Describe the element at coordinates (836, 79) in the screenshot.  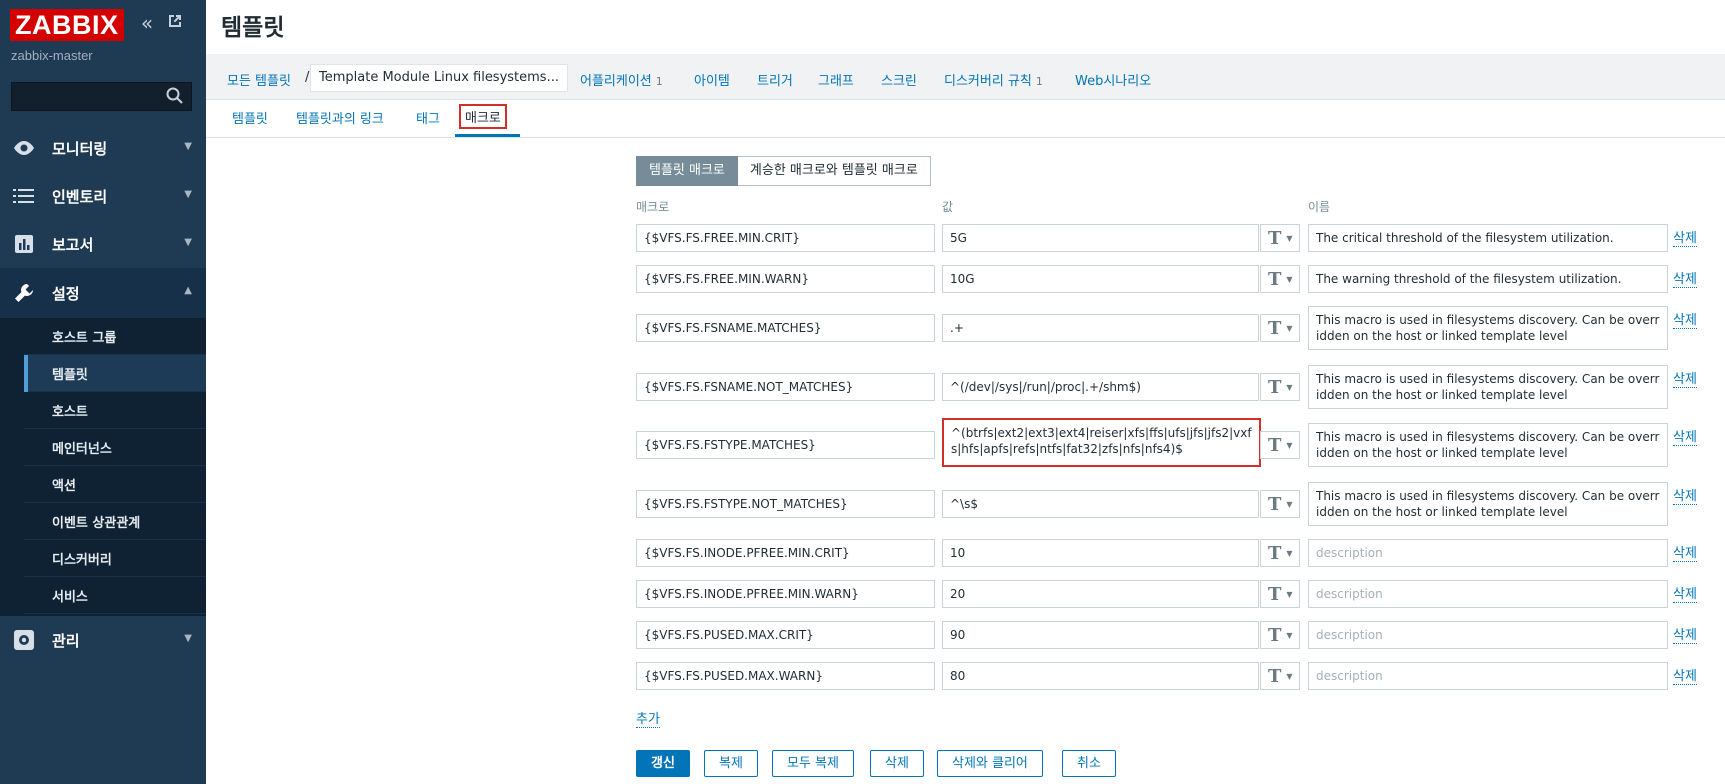
I see `link-graphs: 그래프` at that location.